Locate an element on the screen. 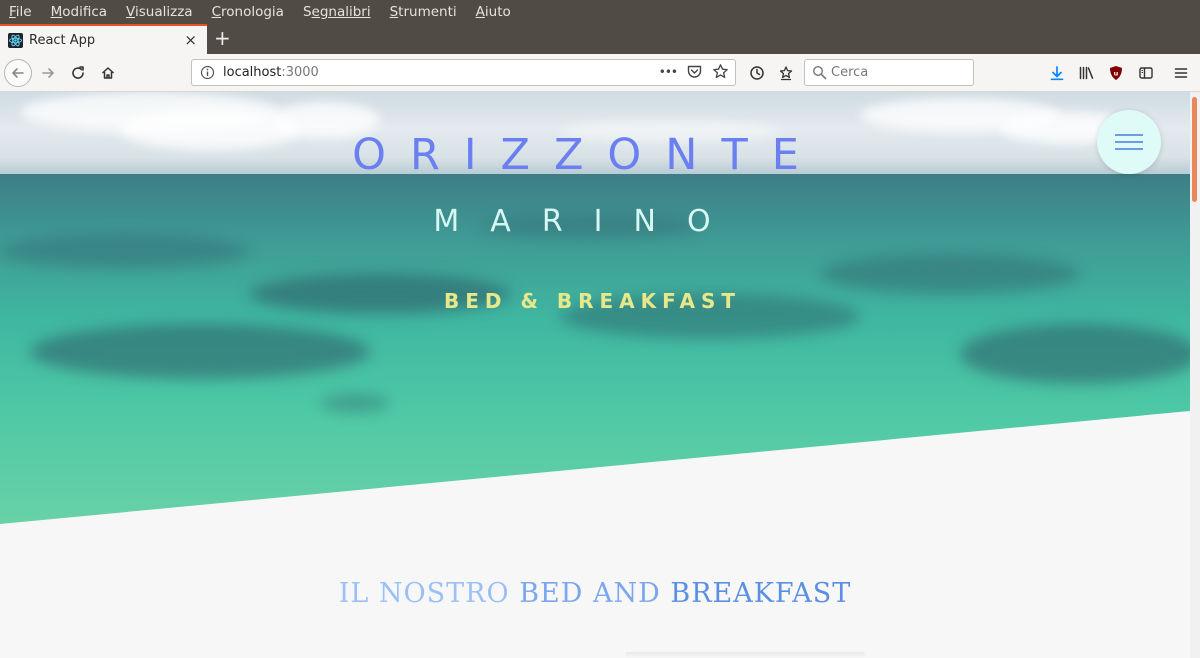 The height and width of the screenshot is (658, 1200). page-scrollbar is located at coordinates (1195, 375).